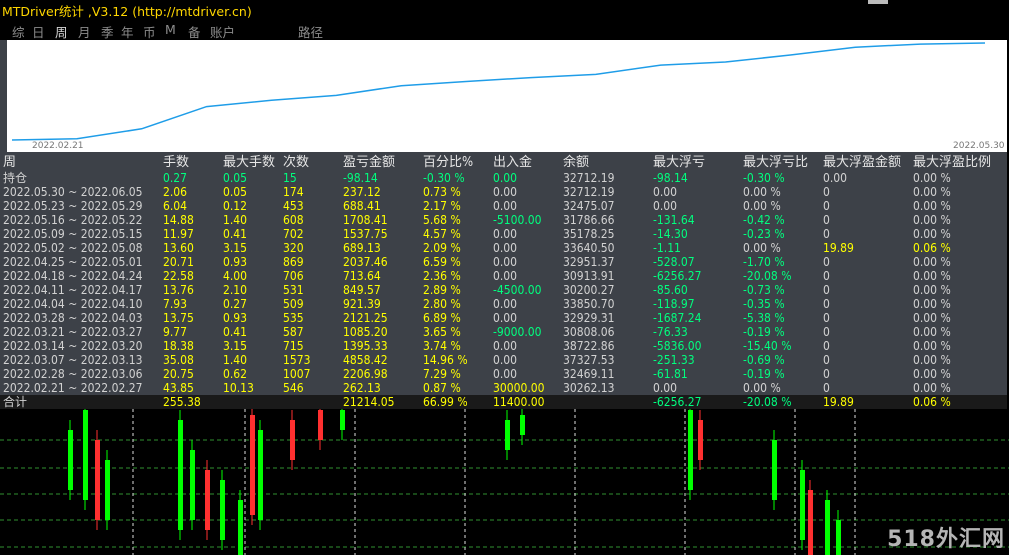 Image resolution: width=1009 pixels, height=555 pixels. Describe the element at coordinates (293, 234) in the screenshot. I see `cell-count: 702` at that location.